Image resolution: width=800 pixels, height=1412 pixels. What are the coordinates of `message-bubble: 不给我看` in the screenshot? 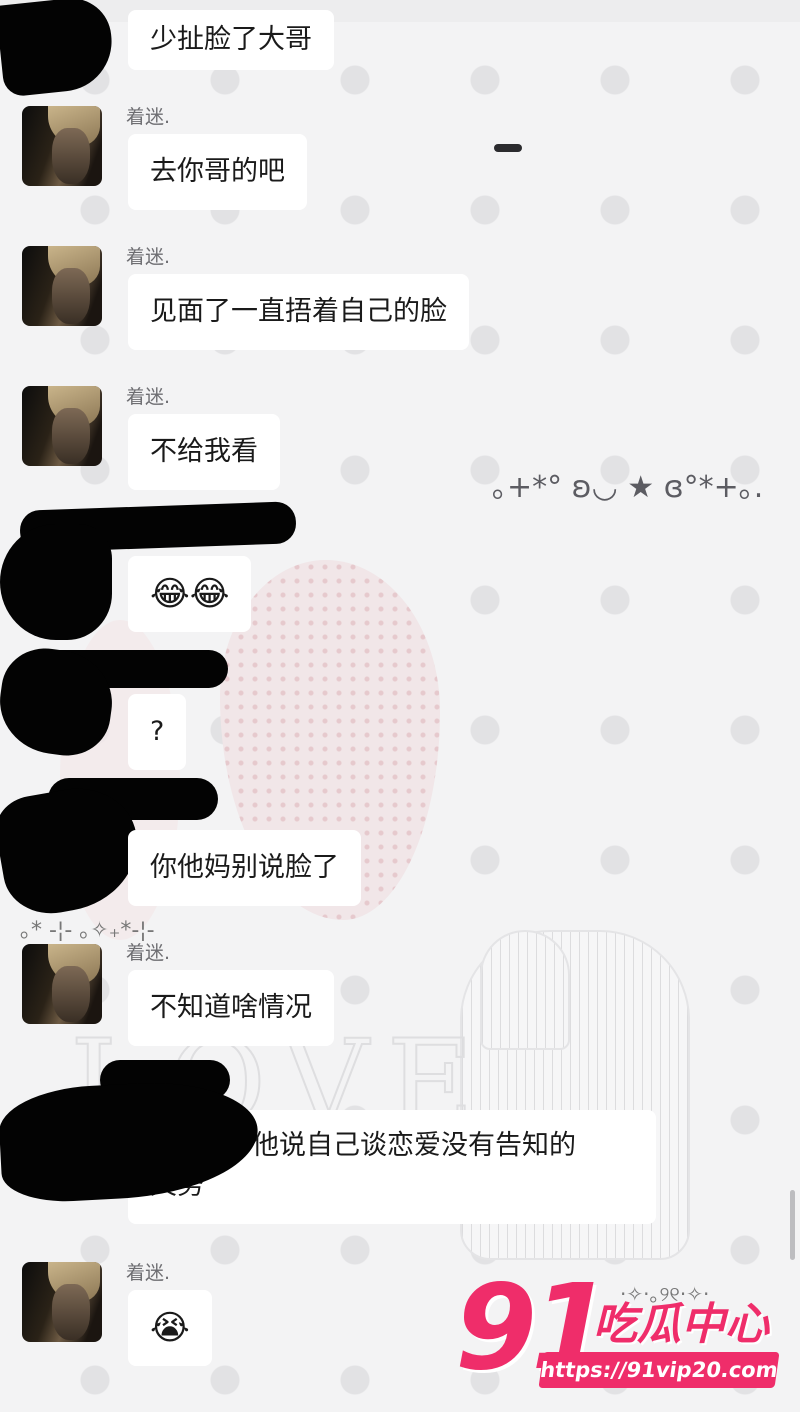 It's located at (204, 452).